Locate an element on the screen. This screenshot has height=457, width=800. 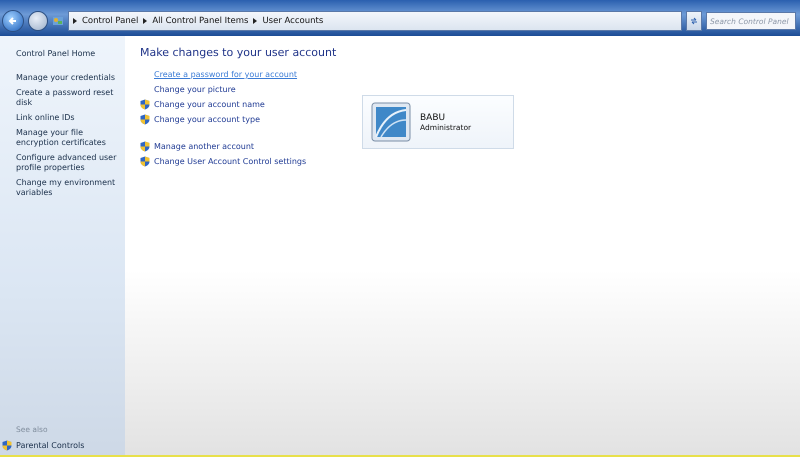
action-link: Change your account name is located at coordinates (209, 104).